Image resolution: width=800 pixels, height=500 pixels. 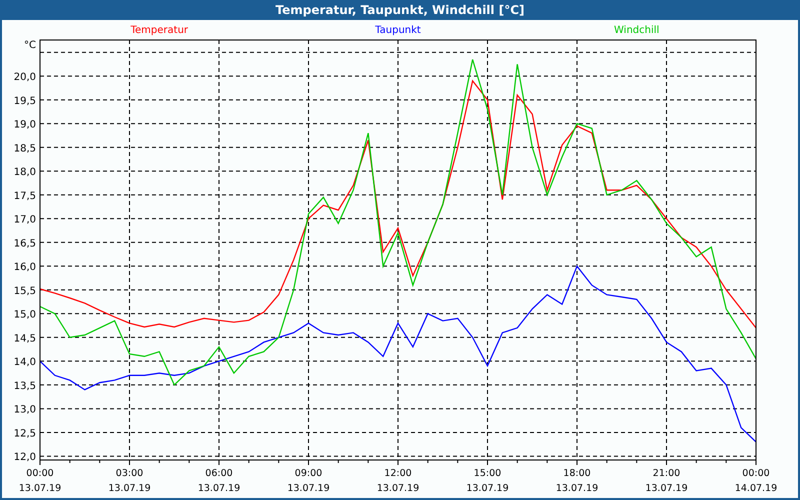 I want to click on legend-label: Windchill, so click(x=637, y=30).